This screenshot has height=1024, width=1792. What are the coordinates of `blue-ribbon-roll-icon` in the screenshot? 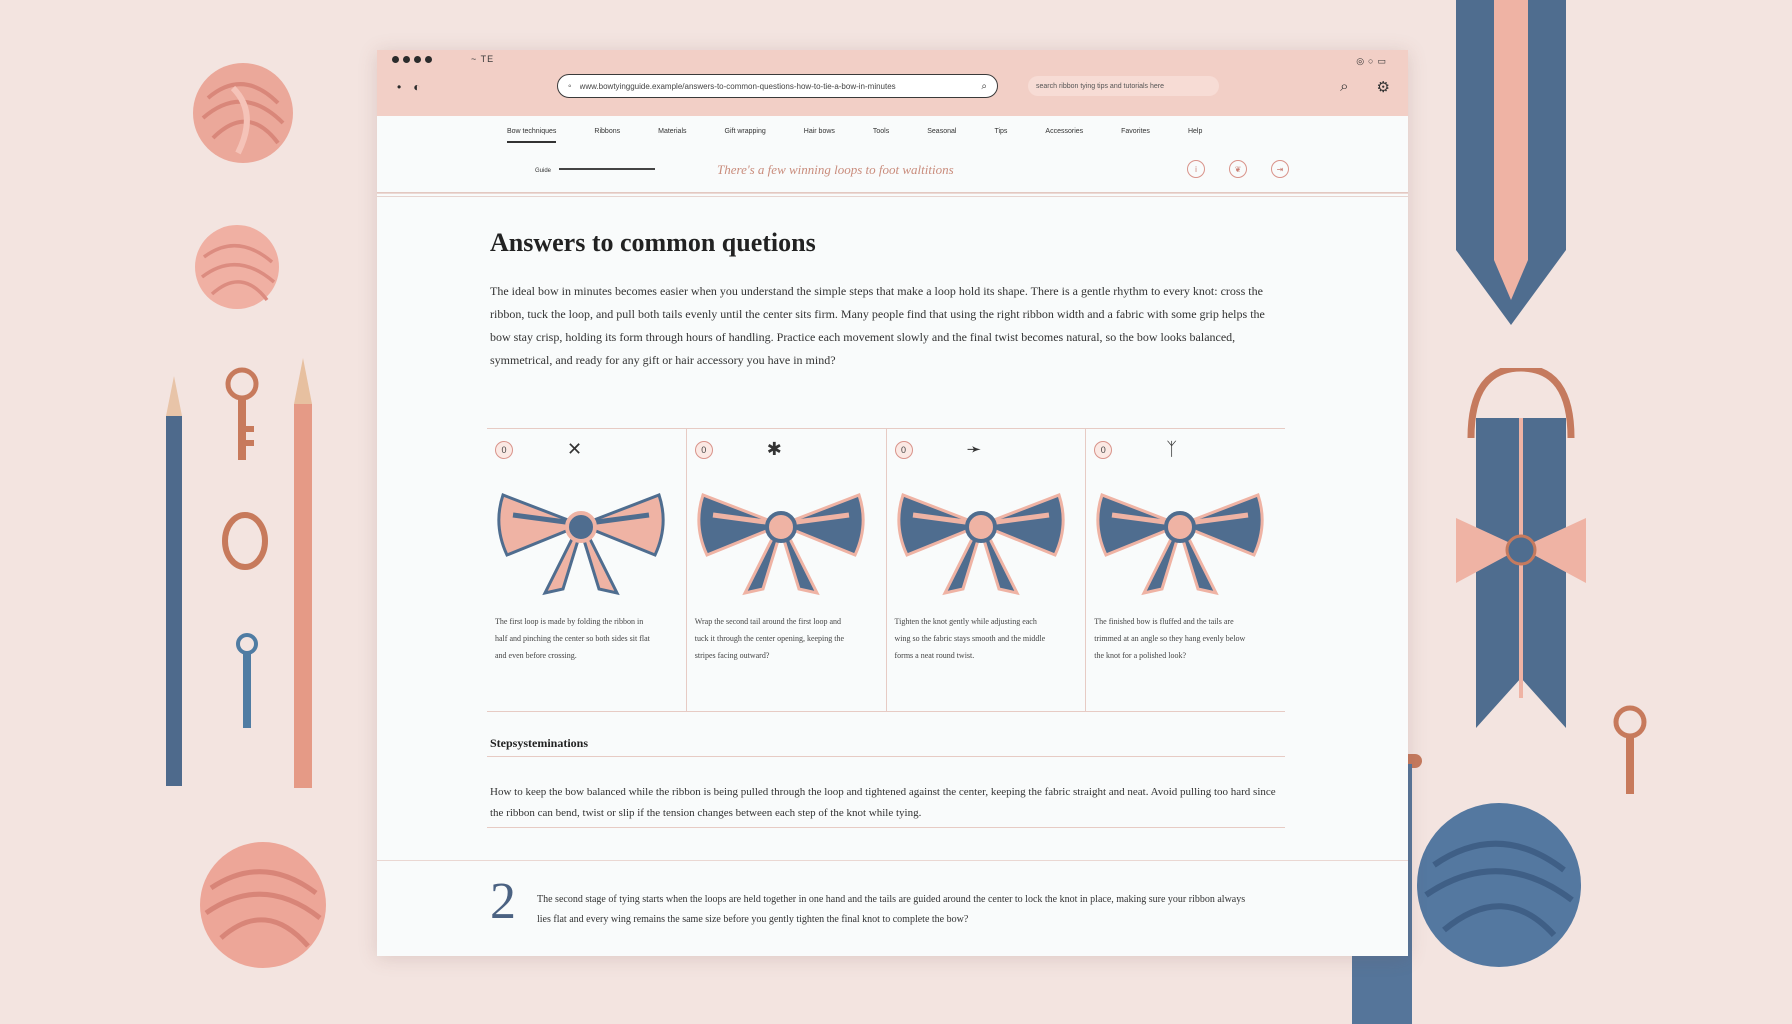 It's located at (1499, 885).